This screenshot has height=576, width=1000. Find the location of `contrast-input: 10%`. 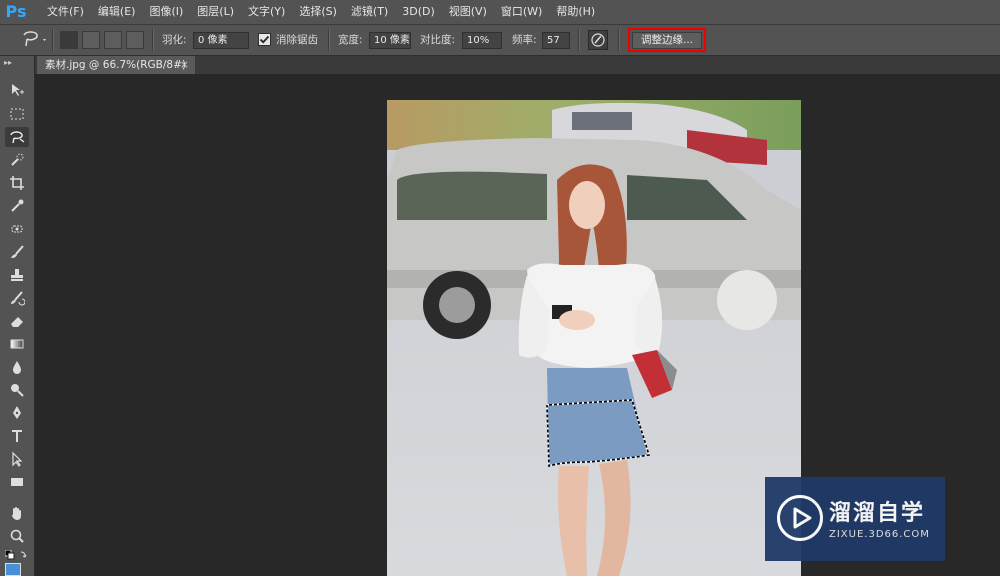

contrast-input: 10% is located at coordinates (482, 40).